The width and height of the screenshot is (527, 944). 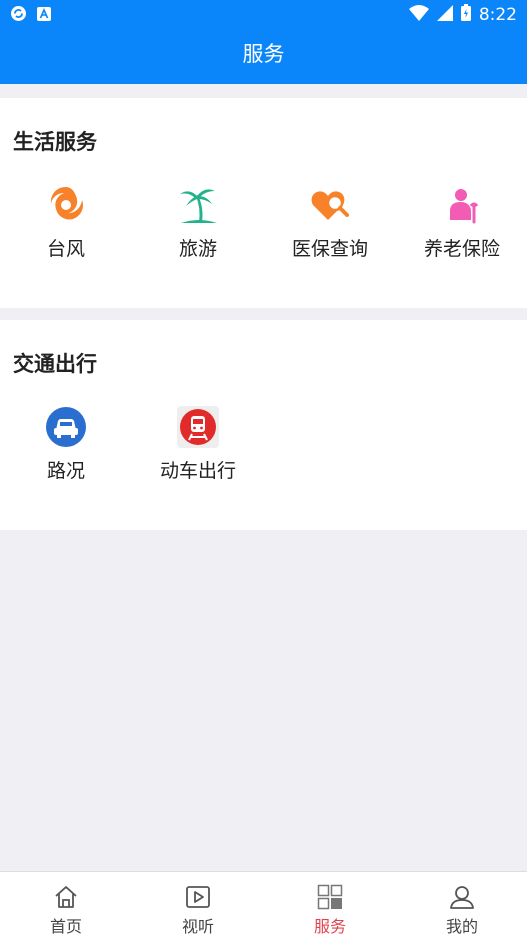 I want to click on service-item-label: 养老保险, so click(x=461, y=249).